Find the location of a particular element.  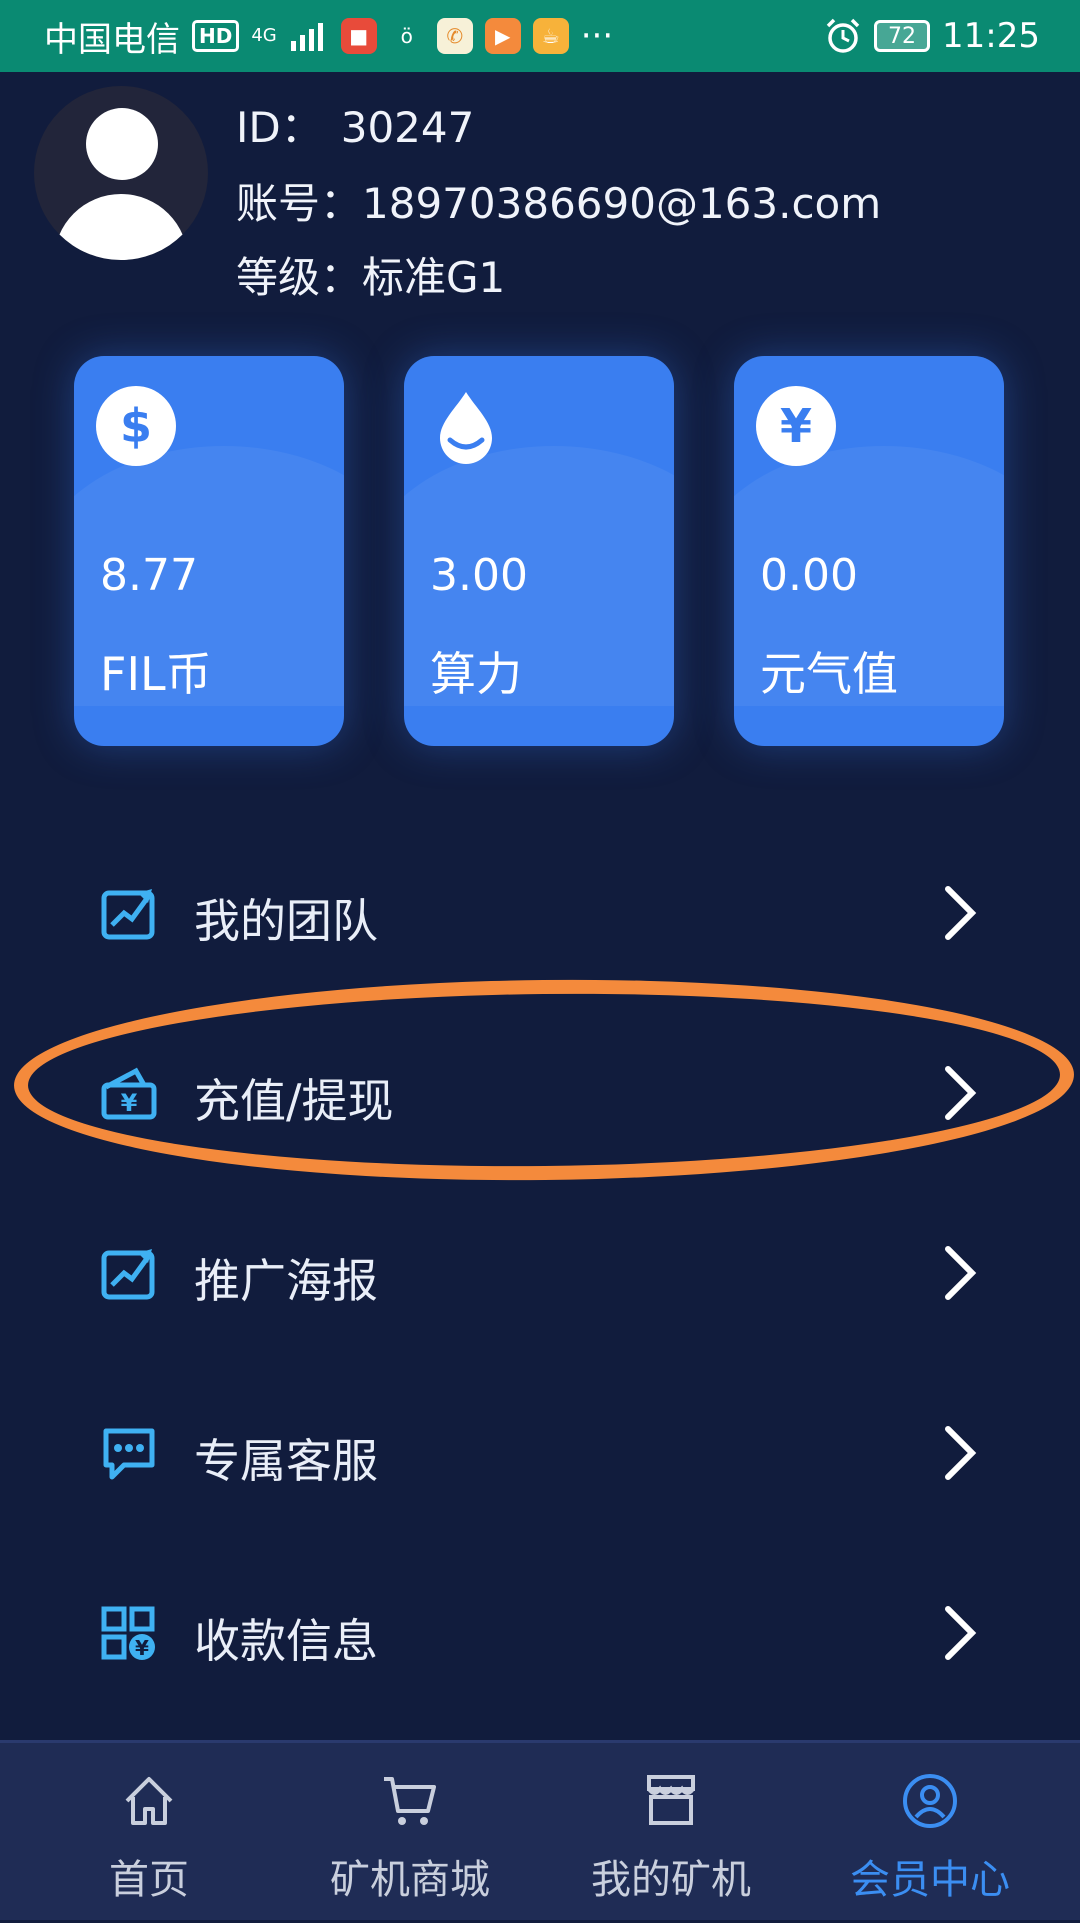

menu-item-label: 专属客服 is located at coordinates (286, 1461).